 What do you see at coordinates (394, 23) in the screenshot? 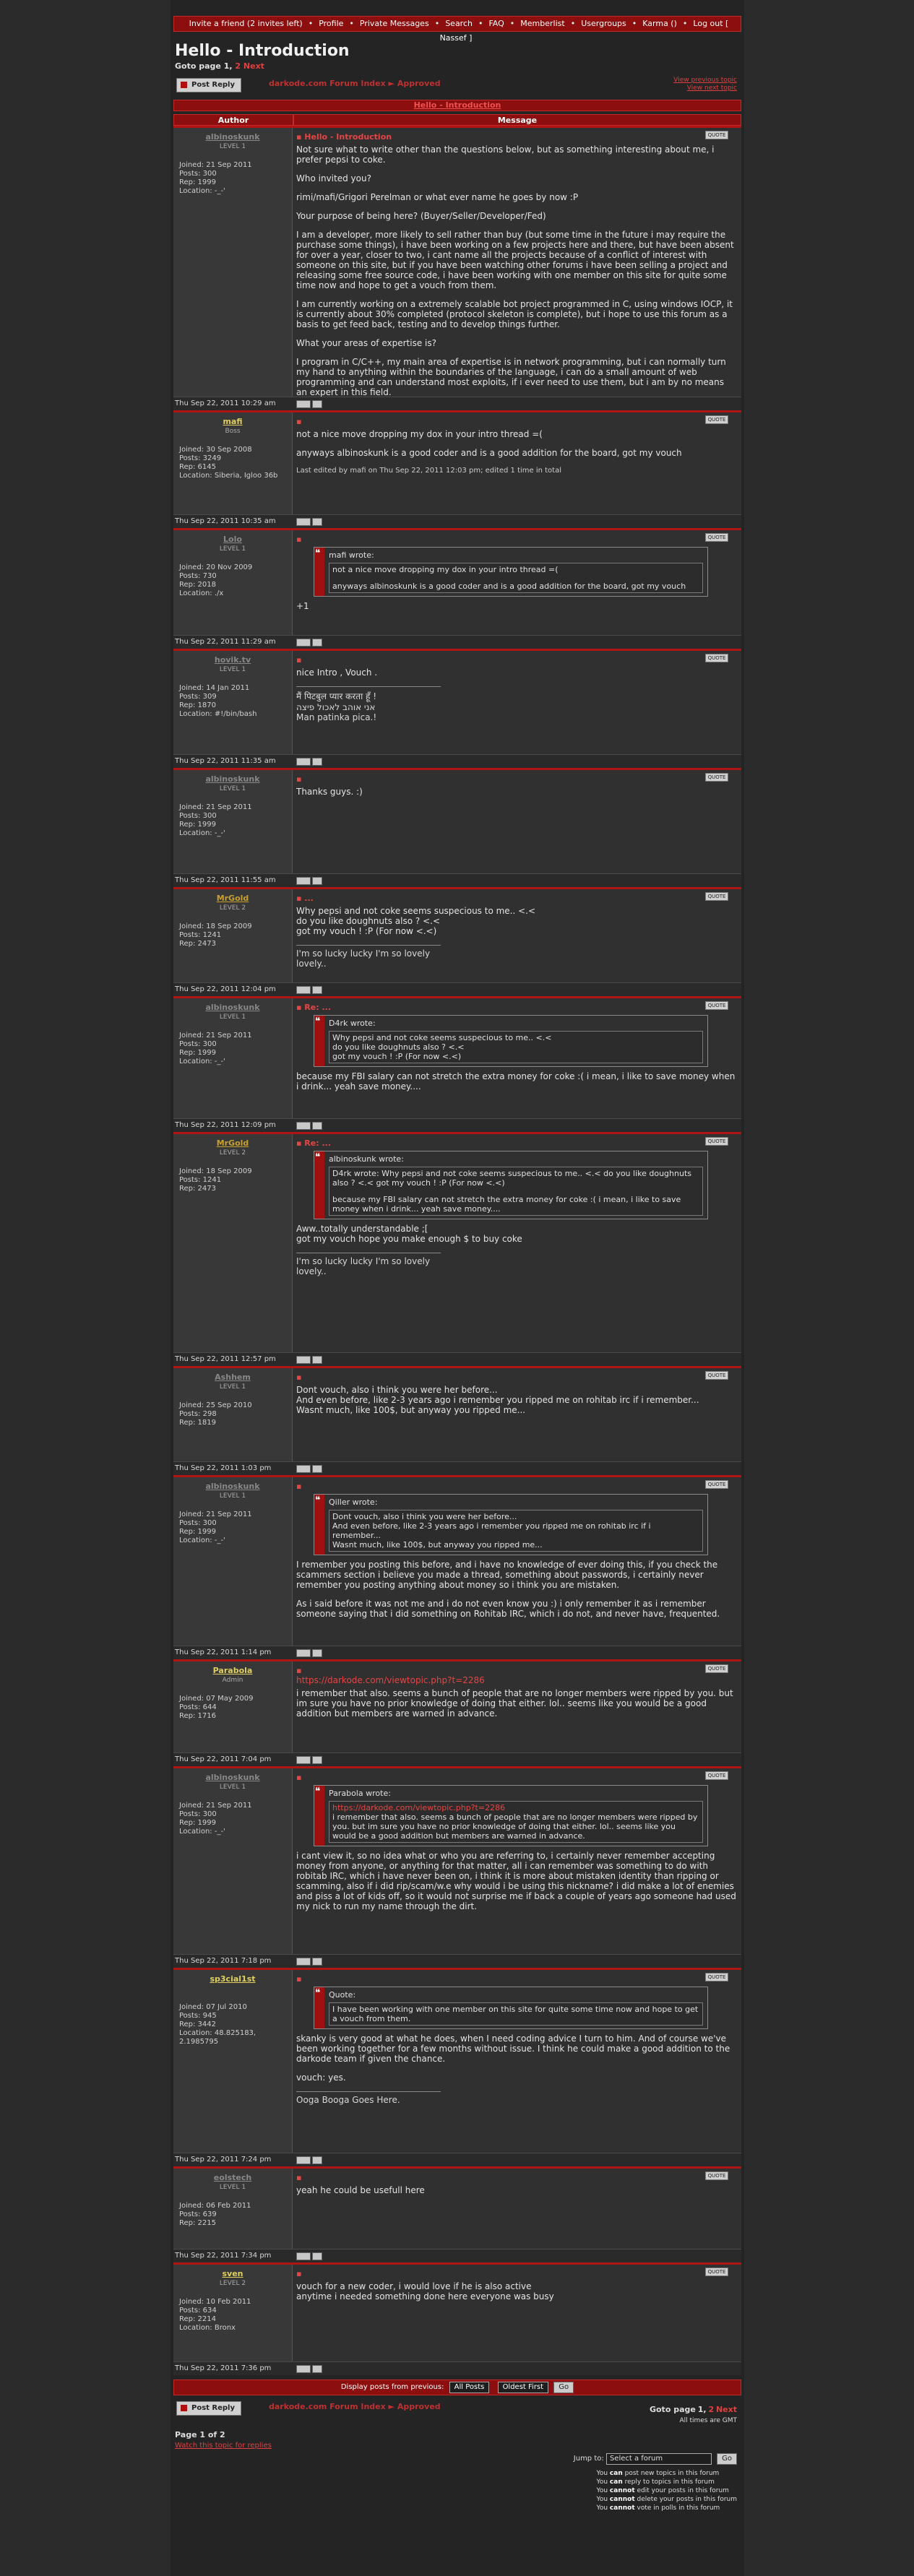
I see `nav-link: Private Messages` at bounding box center [394, 23].